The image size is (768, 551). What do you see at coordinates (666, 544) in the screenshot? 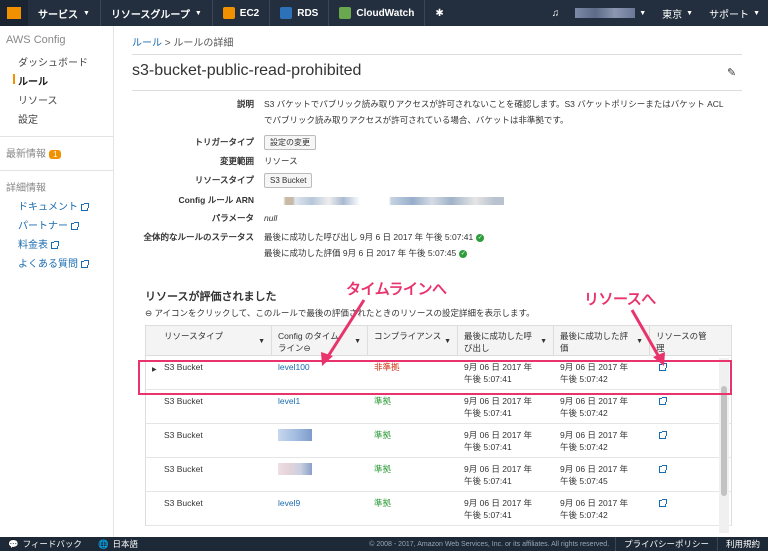
I see `privacy-link: プライバシーポリシー` at bounding box center [666, 544].